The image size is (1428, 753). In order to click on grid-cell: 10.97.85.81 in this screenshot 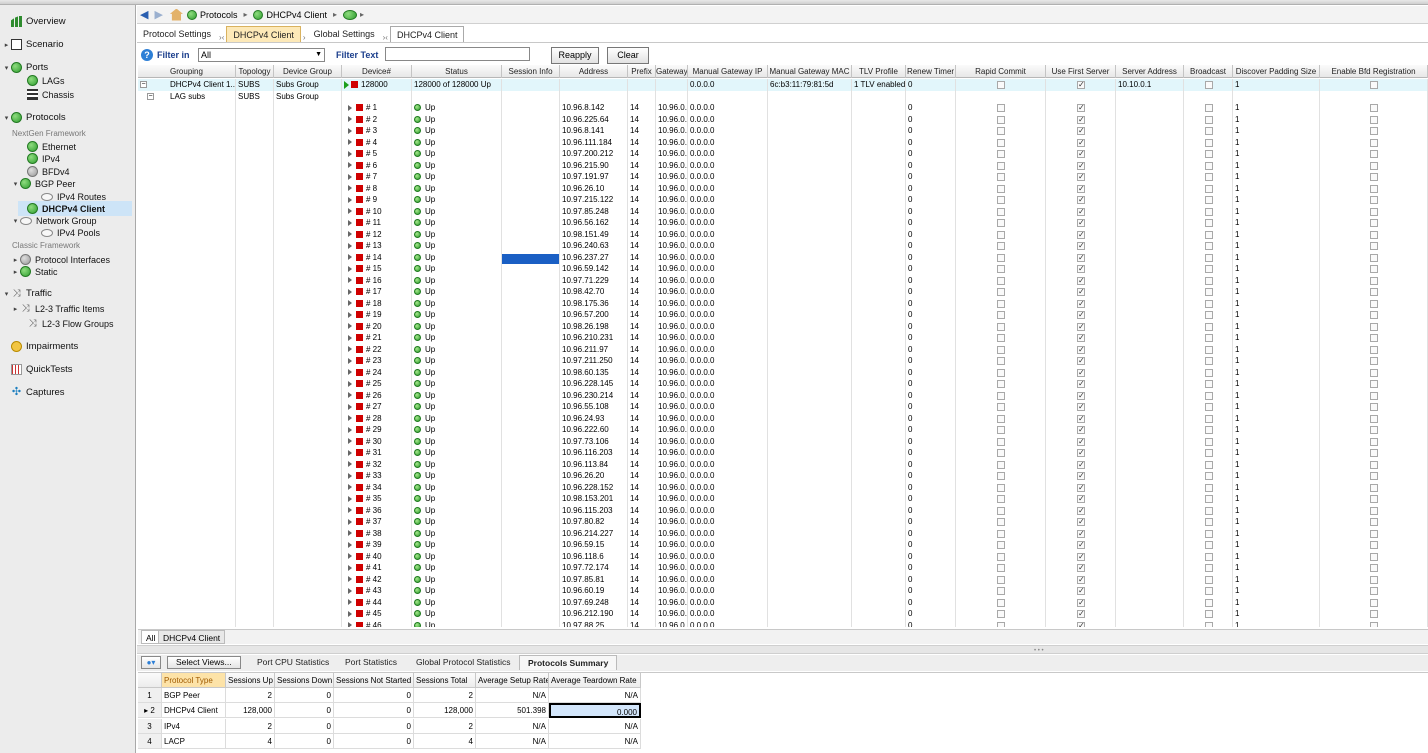, I will do `click(594, 580)`.